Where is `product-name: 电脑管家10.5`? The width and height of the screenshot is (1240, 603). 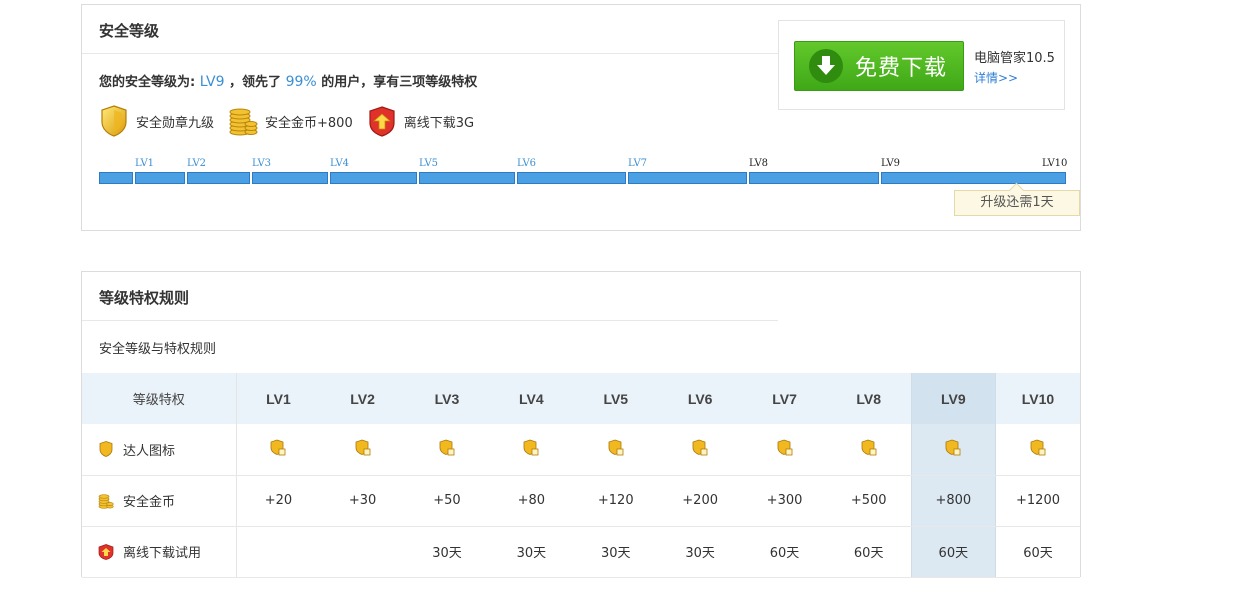
product-name: 电脑管家10.5 is located at coordinates (1014, 58).